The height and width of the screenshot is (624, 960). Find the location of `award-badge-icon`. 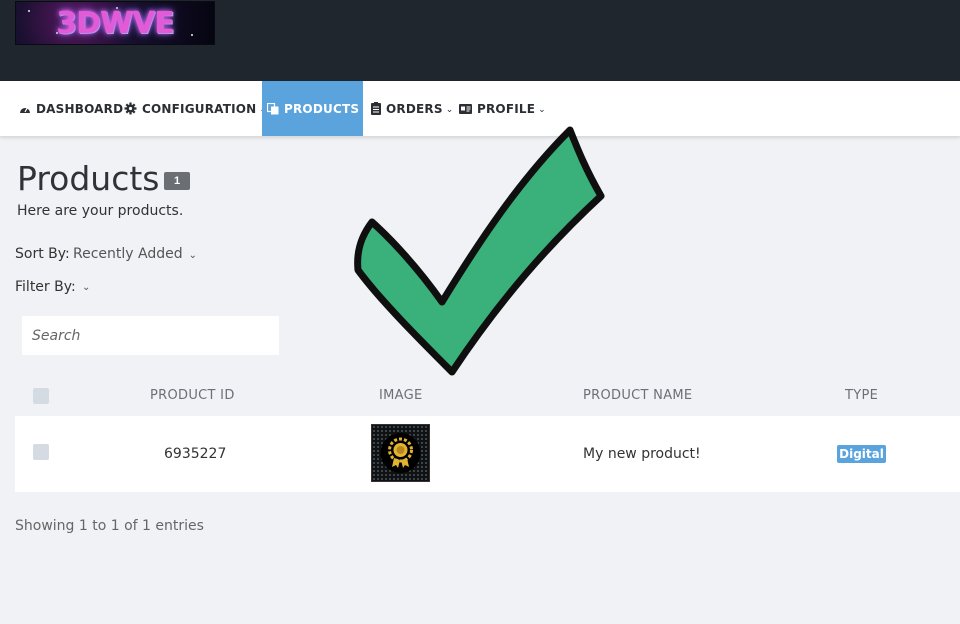

award-badge-icon is located at coordinates (400, 453).